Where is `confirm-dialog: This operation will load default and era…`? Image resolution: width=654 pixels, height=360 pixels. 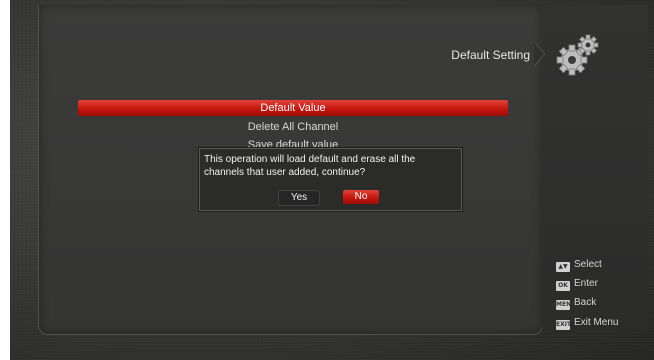 confirm-dialog: This operation will load default and era… is located at coordinates (330, 179).